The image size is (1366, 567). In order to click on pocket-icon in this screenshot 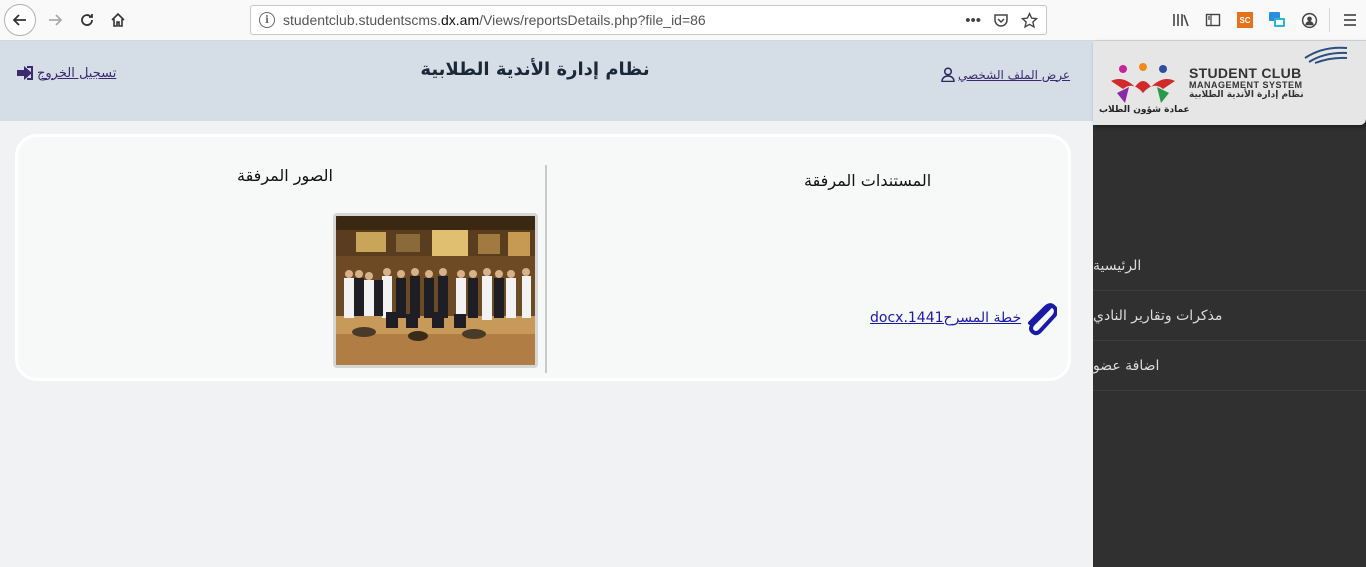, I will do `click(1001, 20)`.